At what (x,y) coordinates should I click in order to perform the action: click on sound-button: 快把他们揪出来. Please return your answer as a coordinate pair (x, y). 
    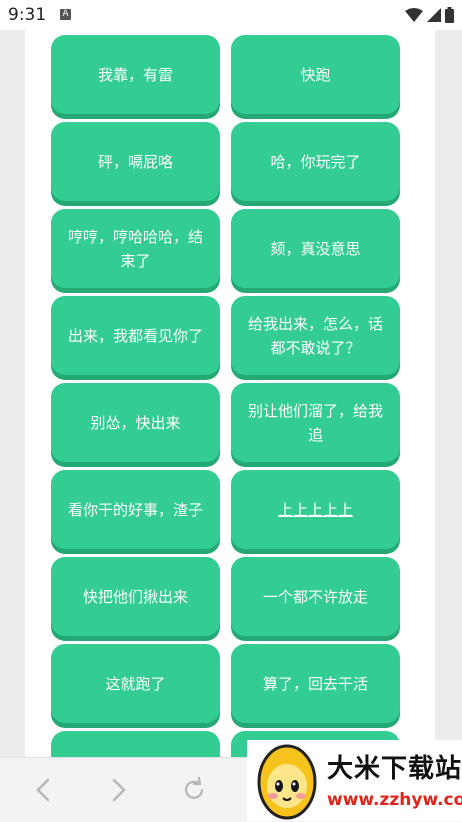
    Looking at the image, I should click on (135, 596).